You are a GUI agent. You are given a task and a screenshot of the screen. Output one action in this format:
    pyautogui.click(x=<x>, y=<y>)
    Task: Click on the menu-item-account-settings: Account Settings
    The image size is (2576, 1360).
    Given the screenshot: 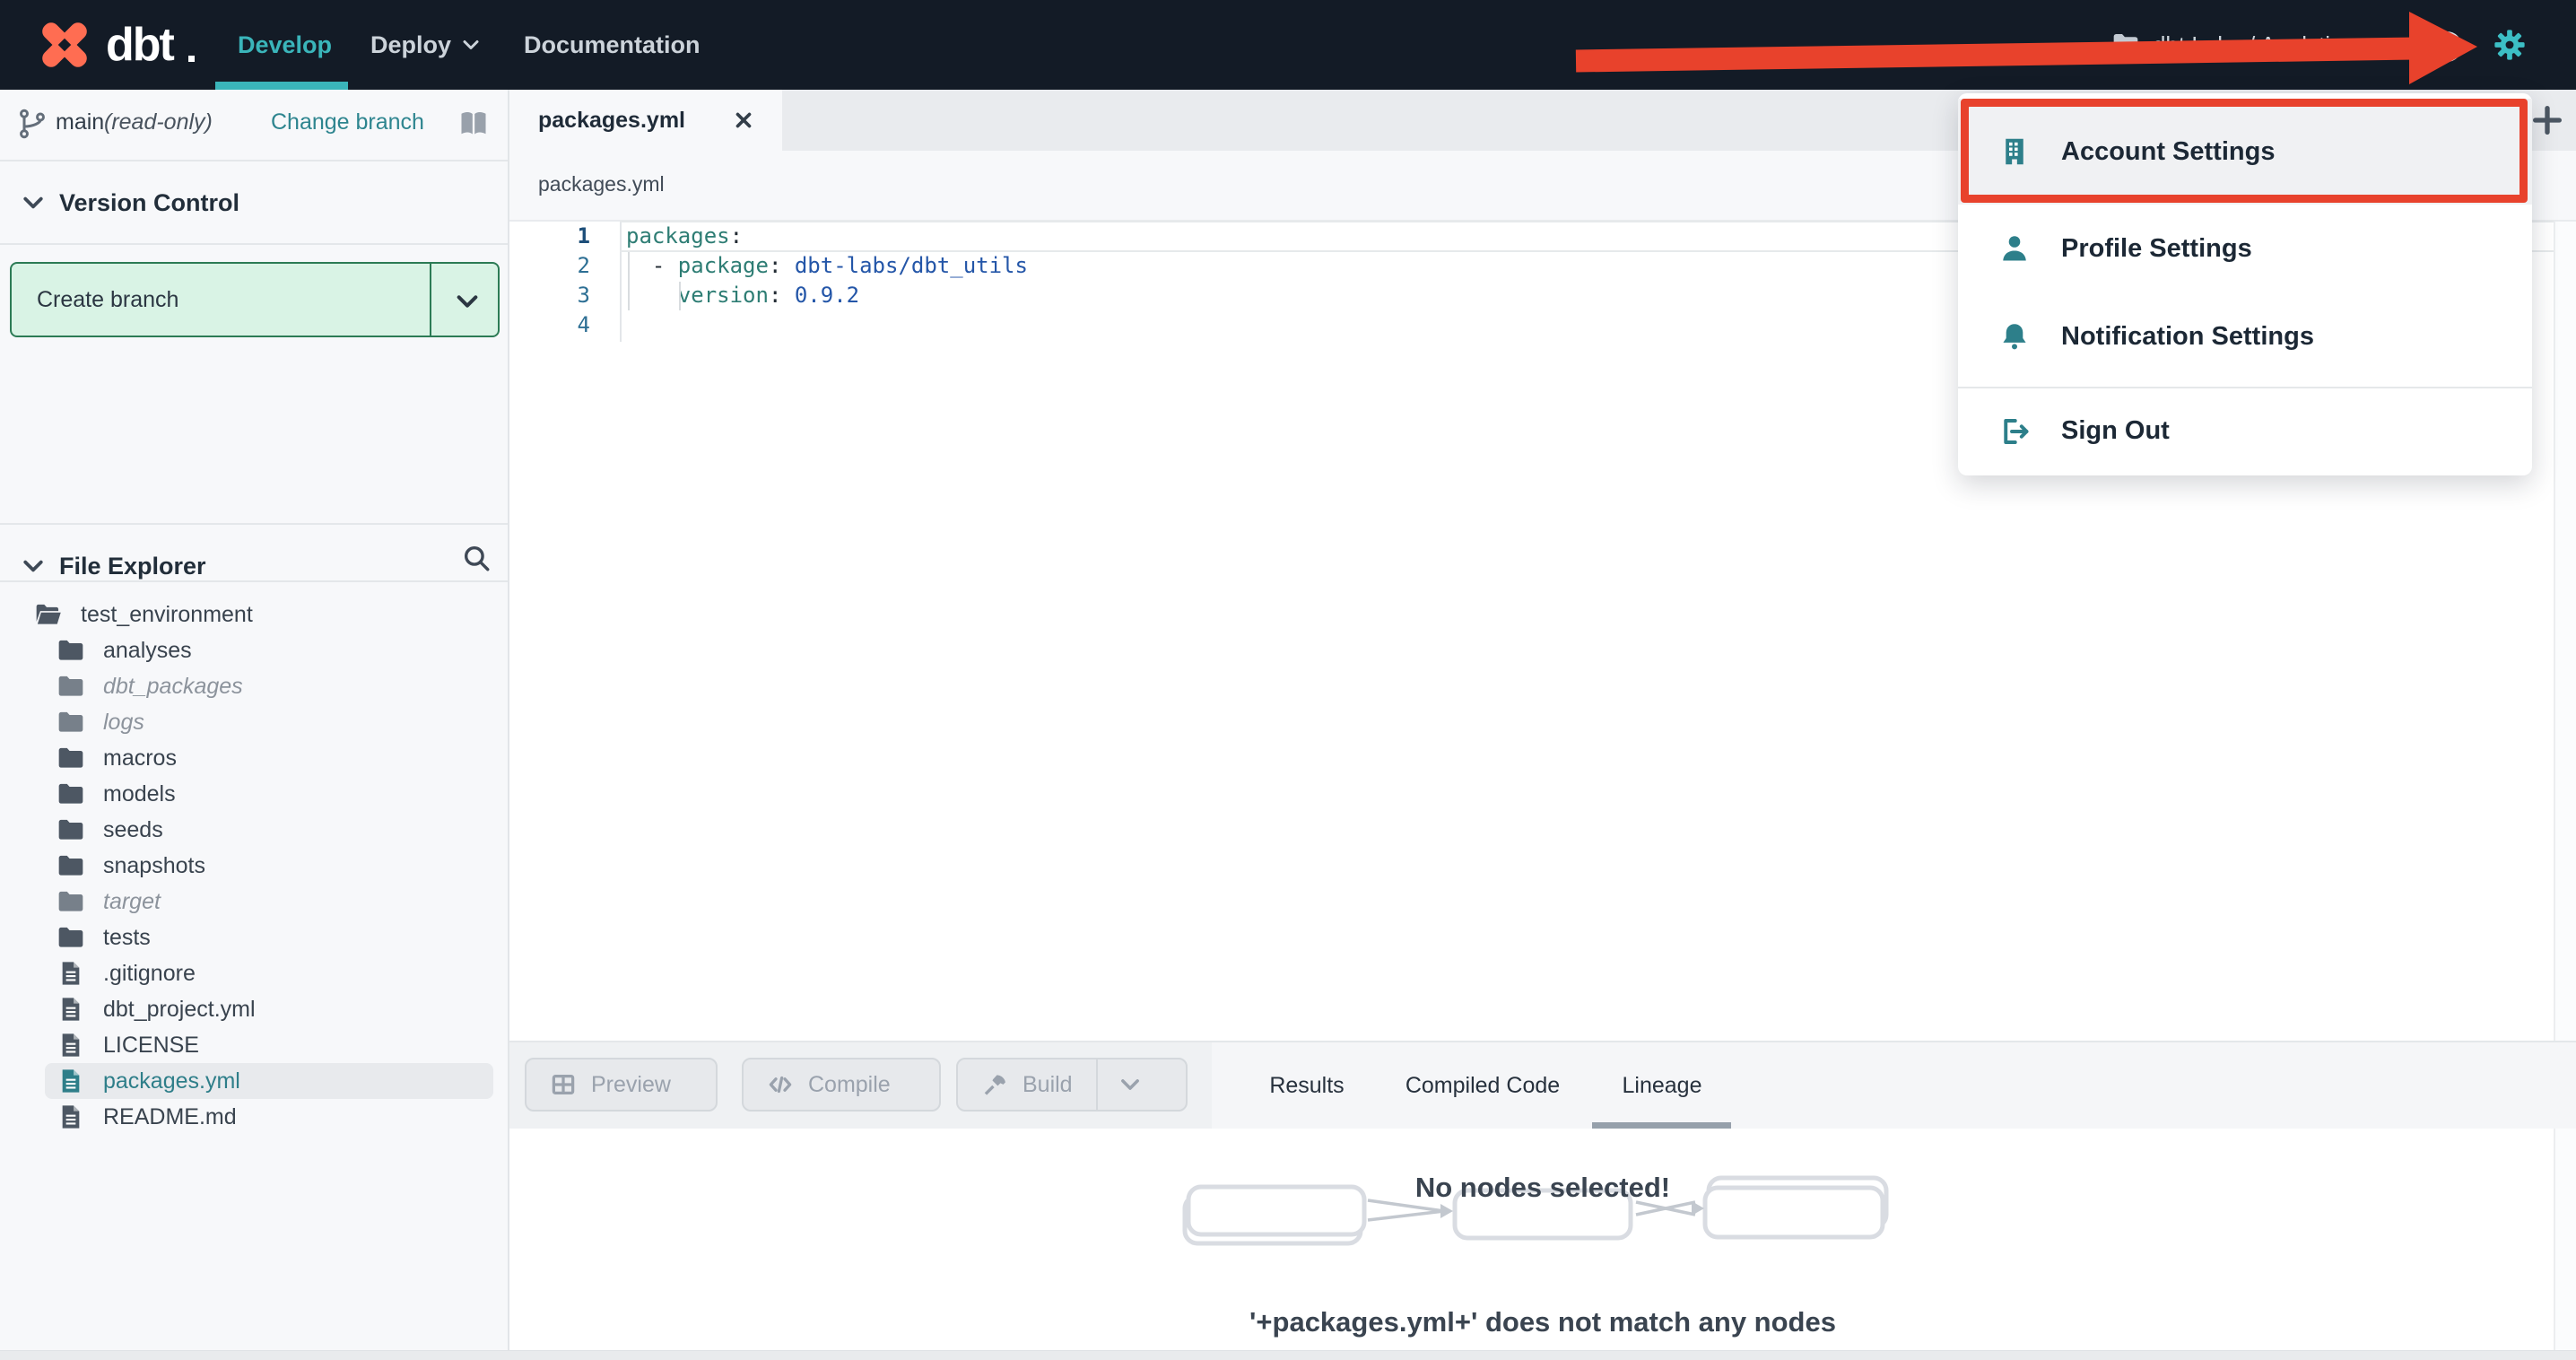 What is the action you would take?
    pyautogui.click(x=2245, y=152)
    